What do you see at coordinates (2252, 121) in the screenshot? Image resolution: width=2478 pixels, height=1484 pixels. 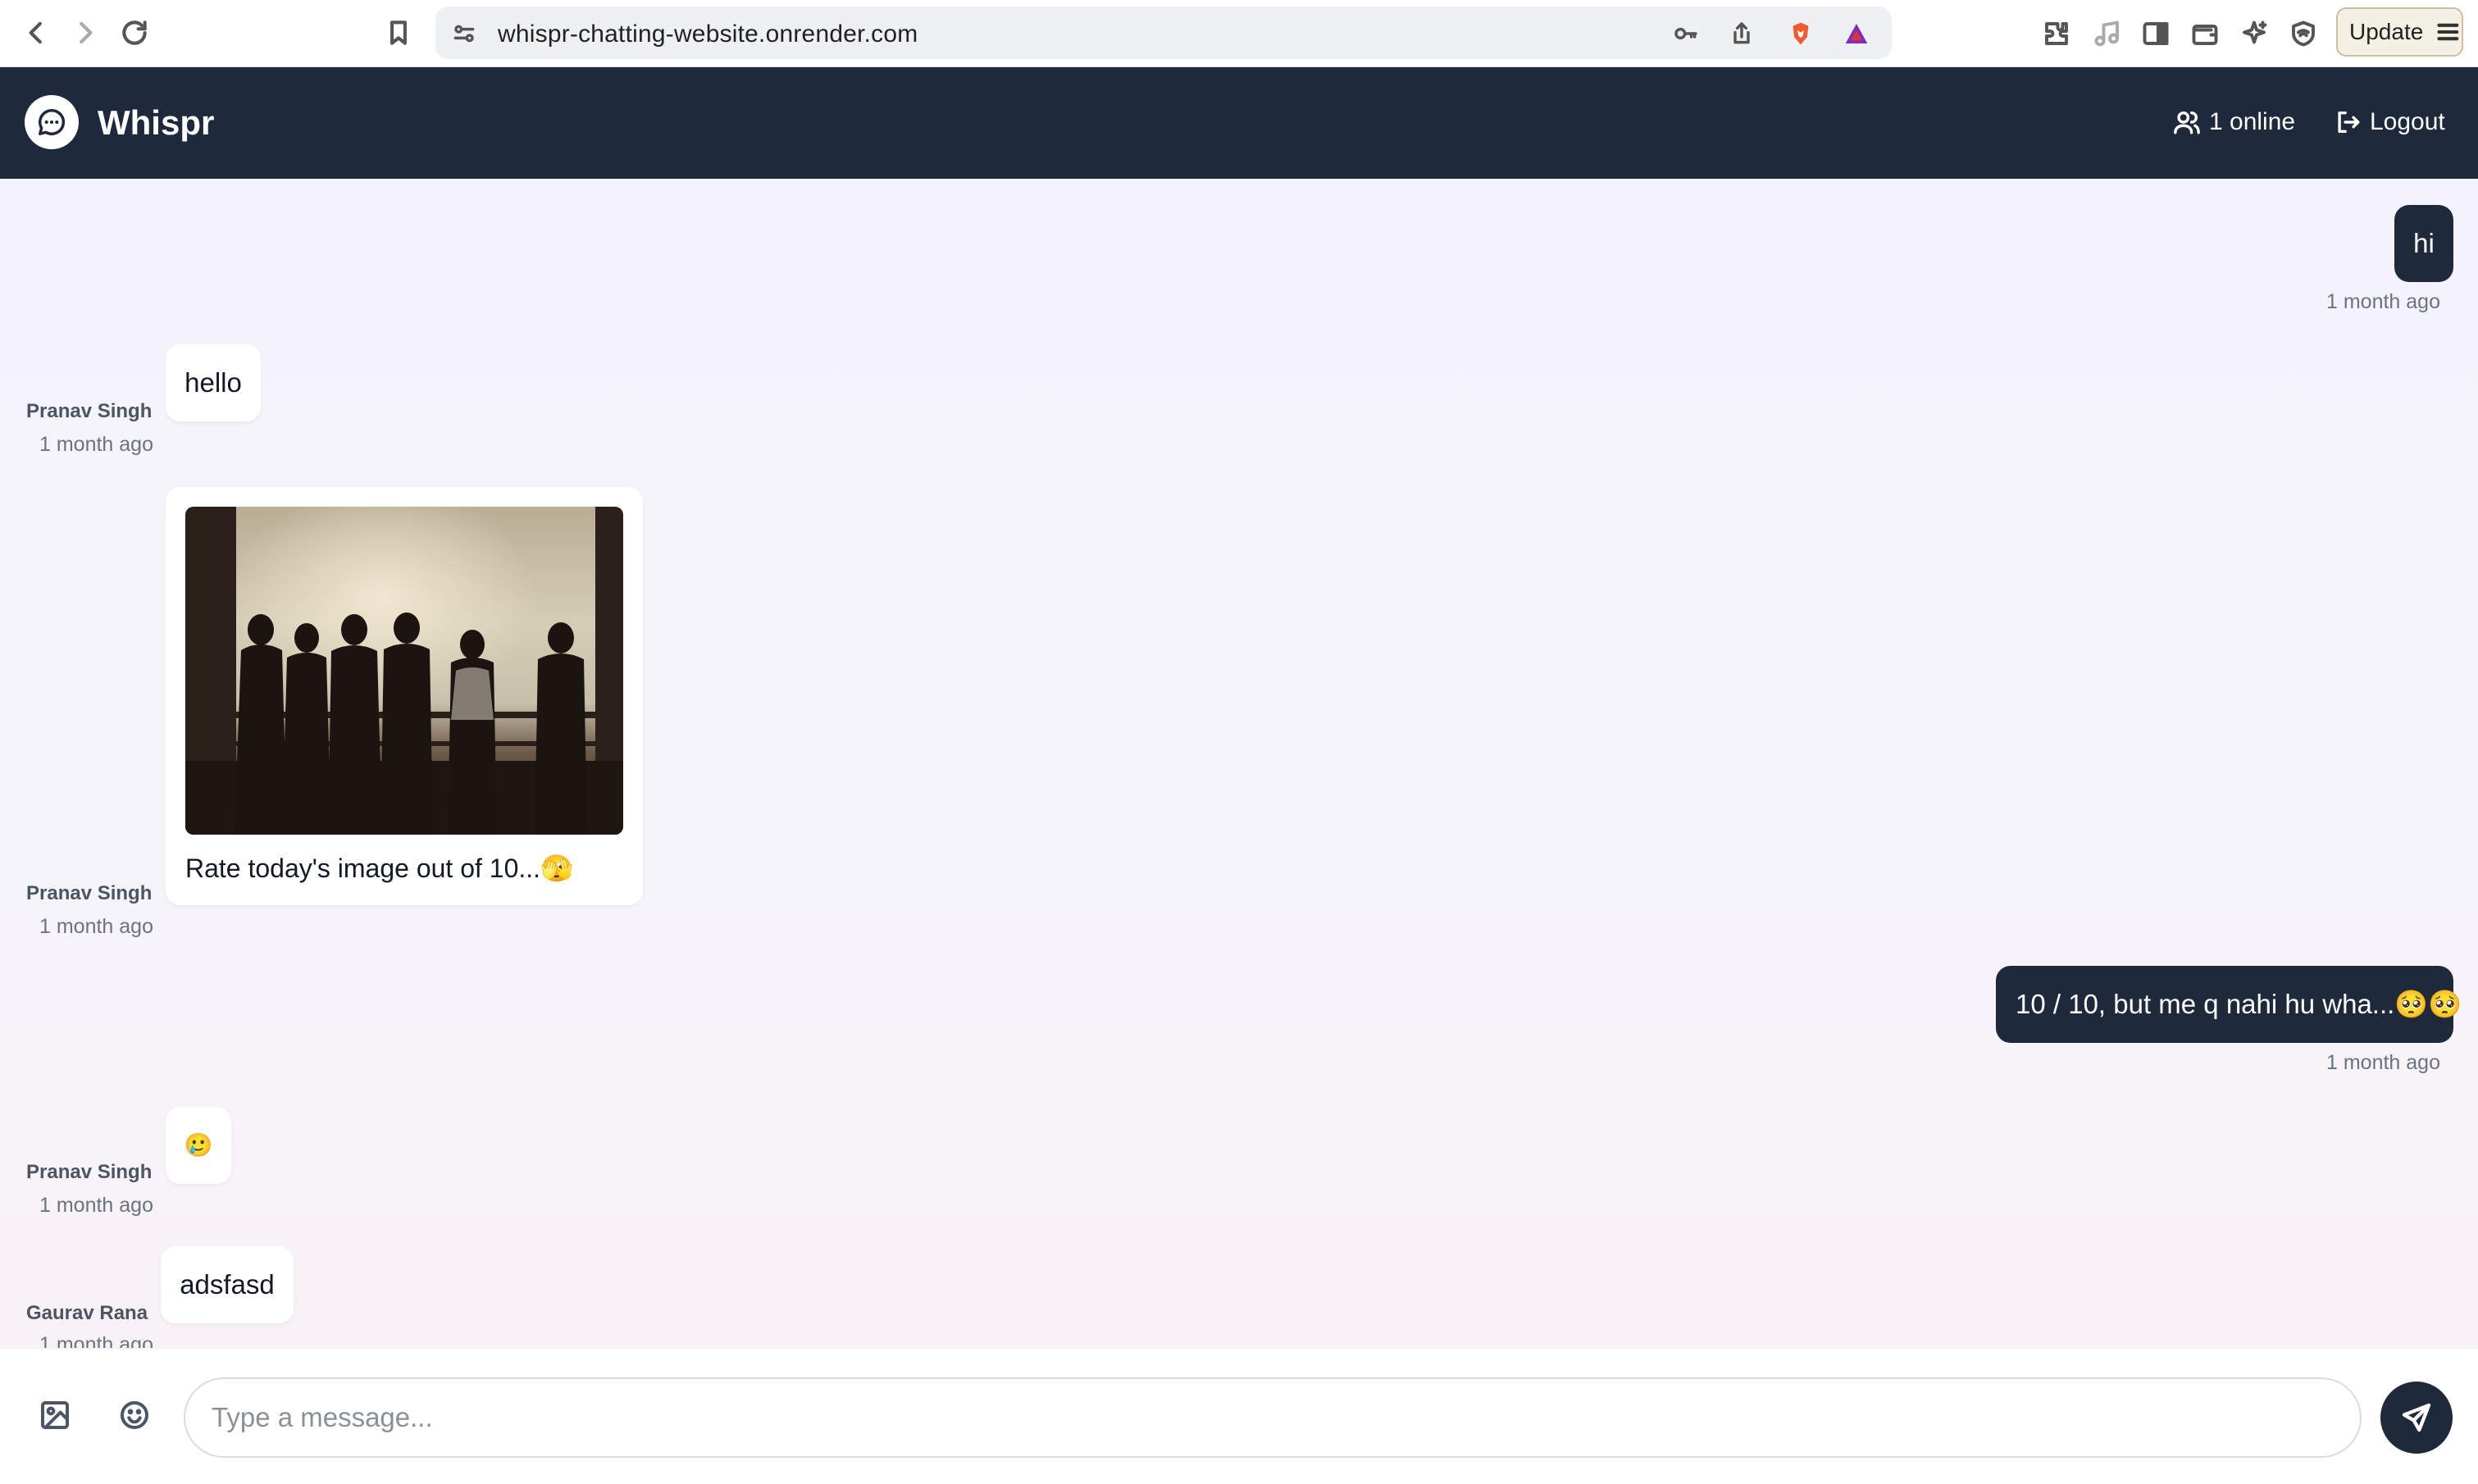 I see `online-count: 1 online` at bounding box center [2252, 121].